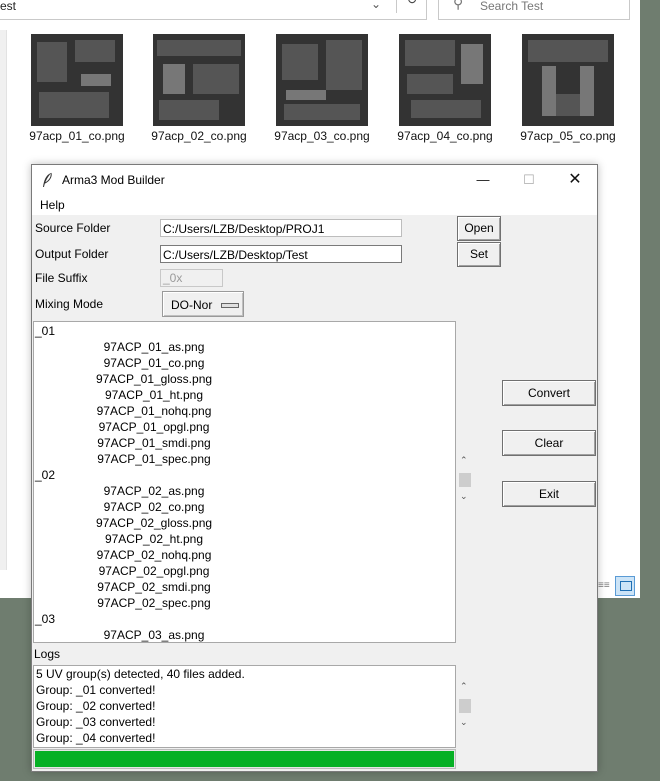 The width and height of the screenshot is (660, 781). Describe the element at coordinates (154, 443) in the screenshot. I see `list-item: 97ACP_01_smdi.png` at that location.